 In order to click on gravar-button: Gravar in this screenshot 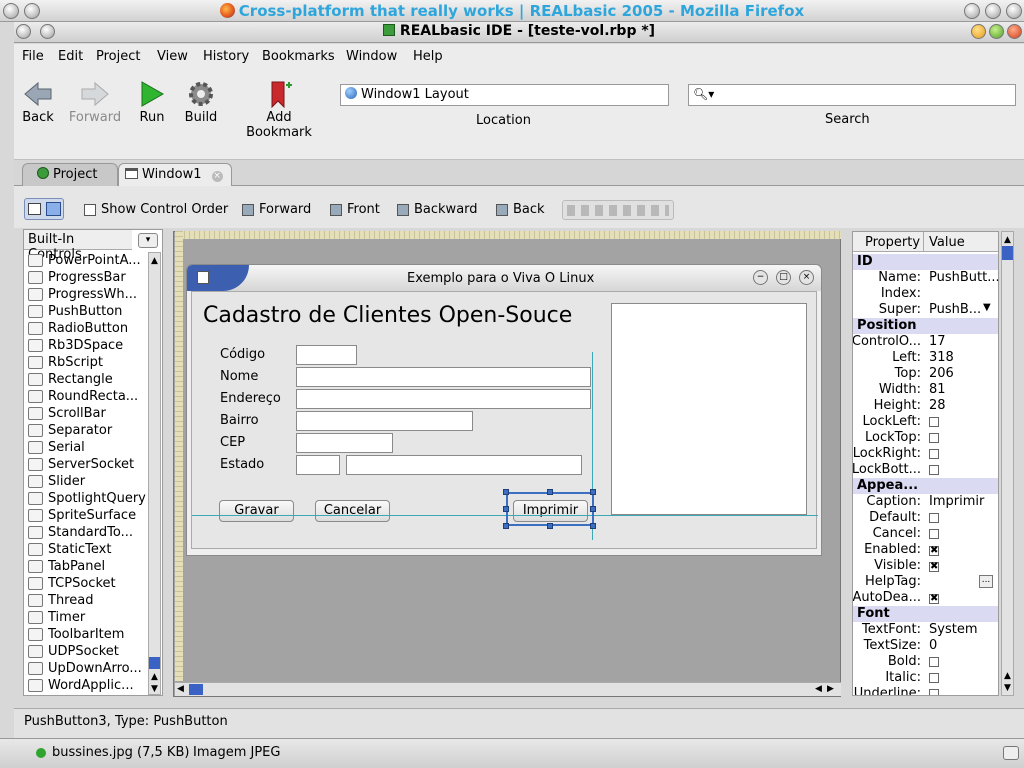, I will do `click(256, 511)`.